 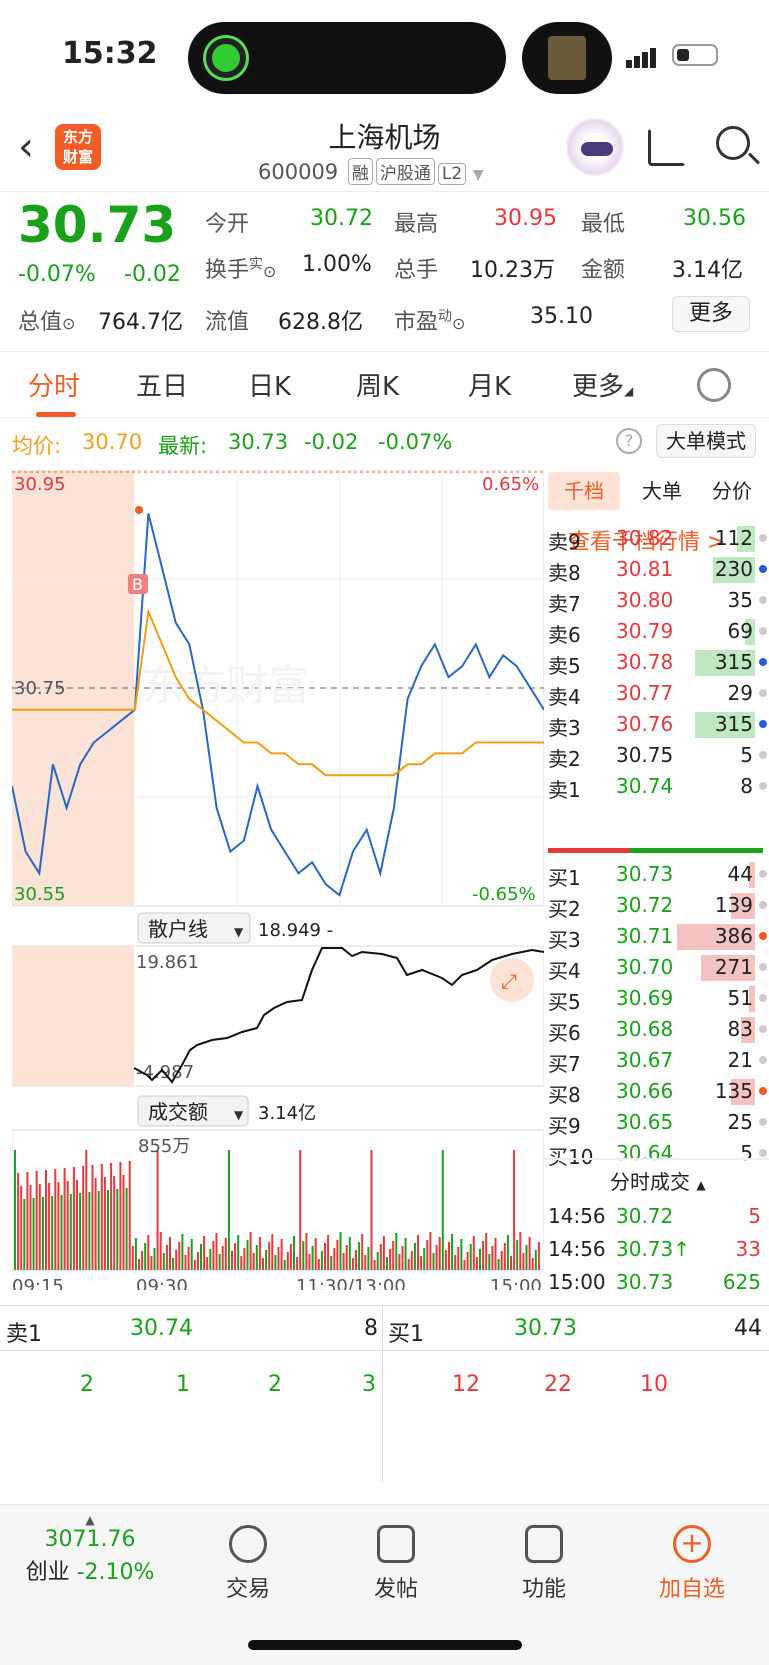 I want to click on nav-trade: 交易, so click(x=248, y=1564).